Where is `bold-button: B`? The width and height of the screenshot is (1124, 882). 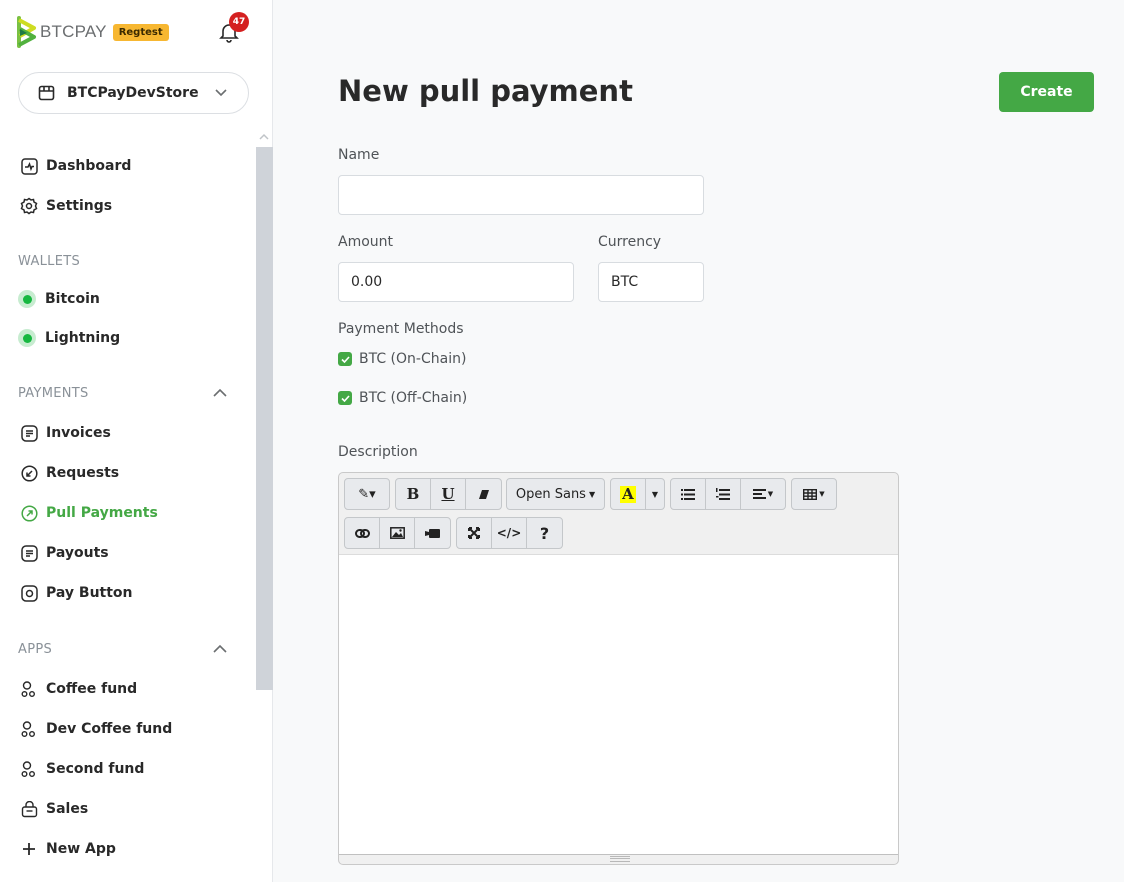 bold-button: B is located at coordinates (413, 494).